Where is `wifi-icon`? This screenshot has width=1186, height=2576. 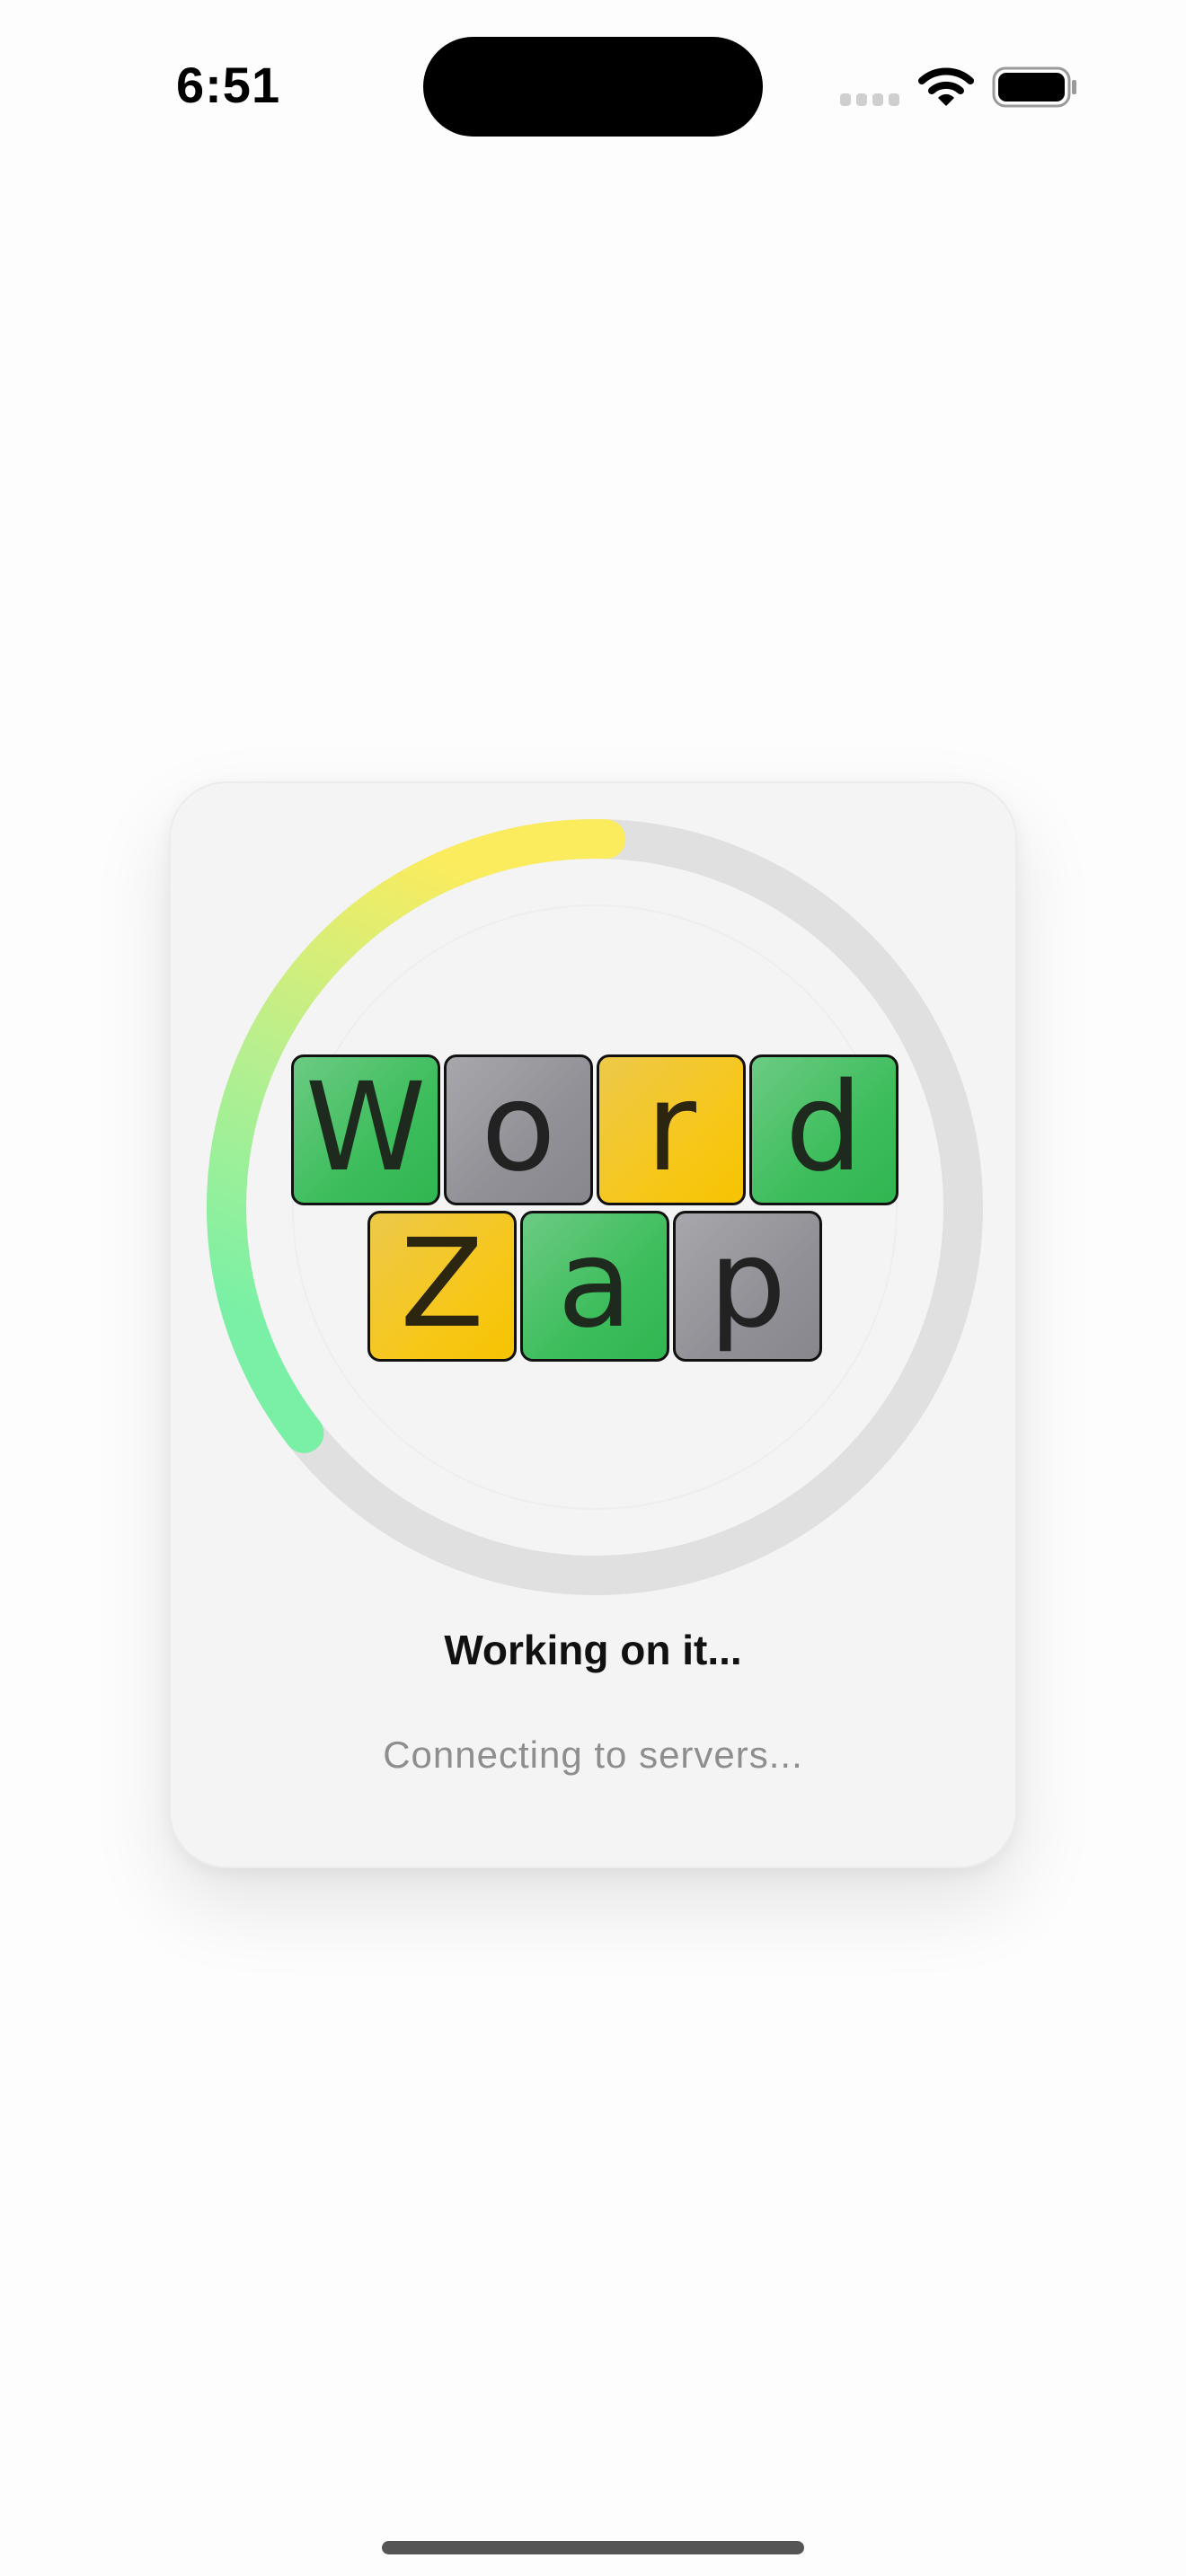
wifi-icon is located at coordinates (946, 86).